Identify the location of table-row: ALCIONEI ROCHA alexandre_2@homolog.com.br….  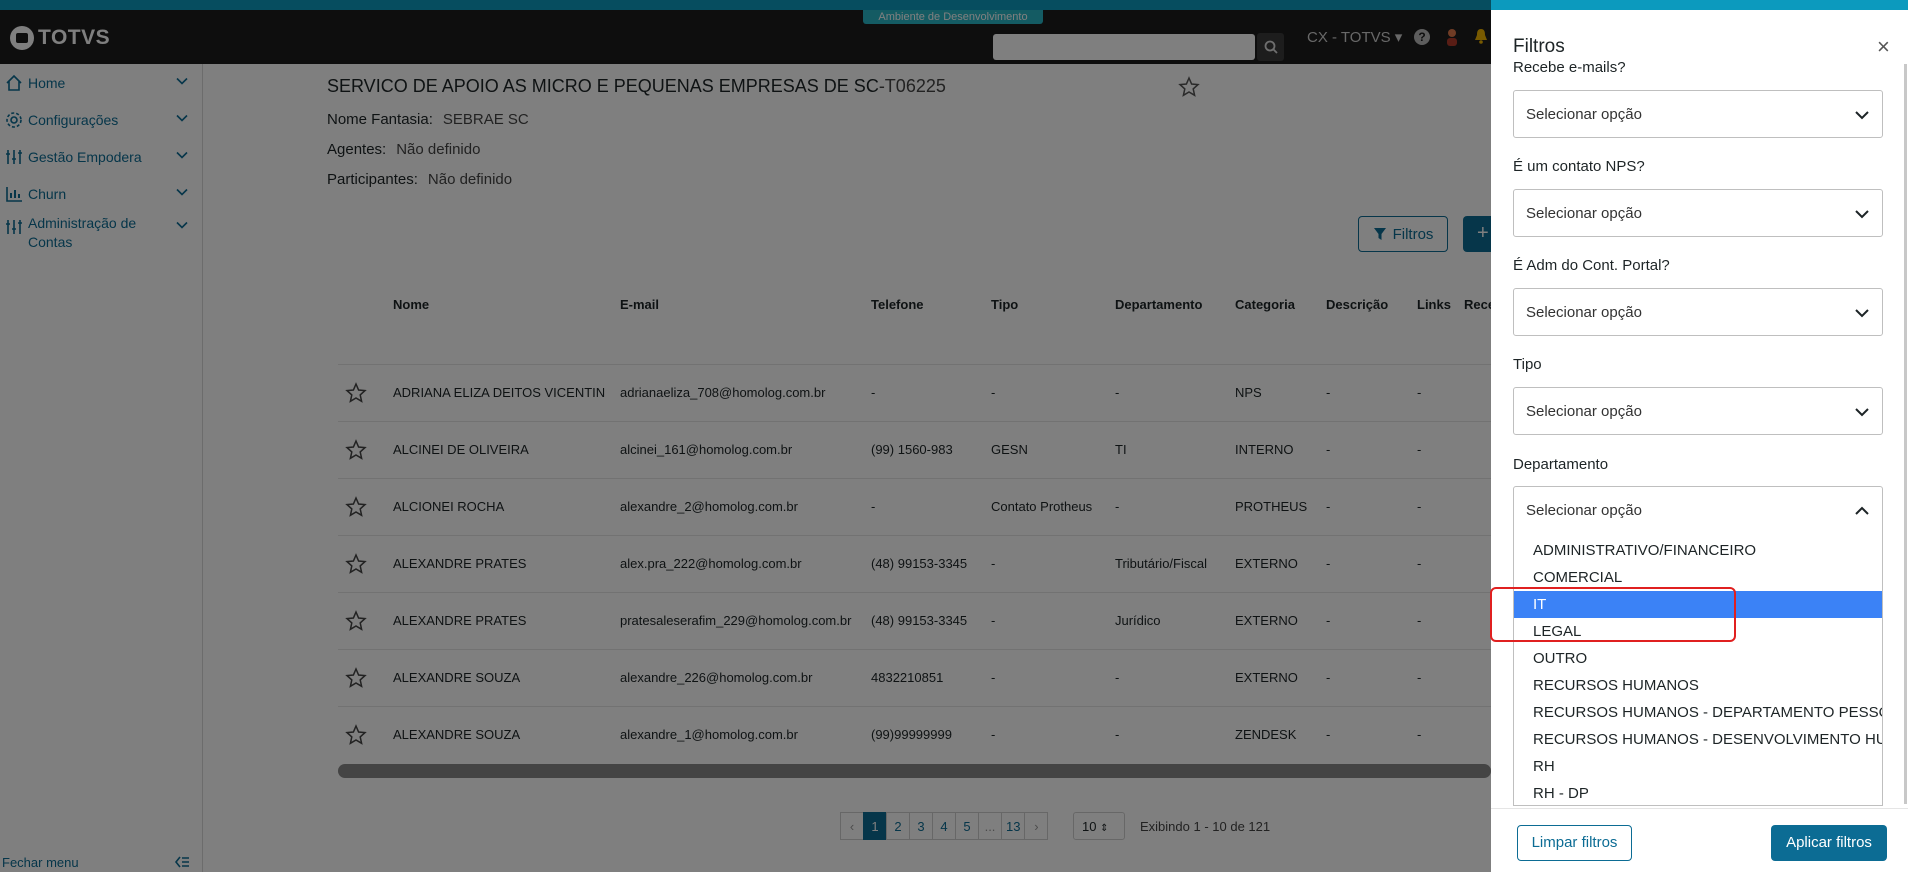
(914, 506).